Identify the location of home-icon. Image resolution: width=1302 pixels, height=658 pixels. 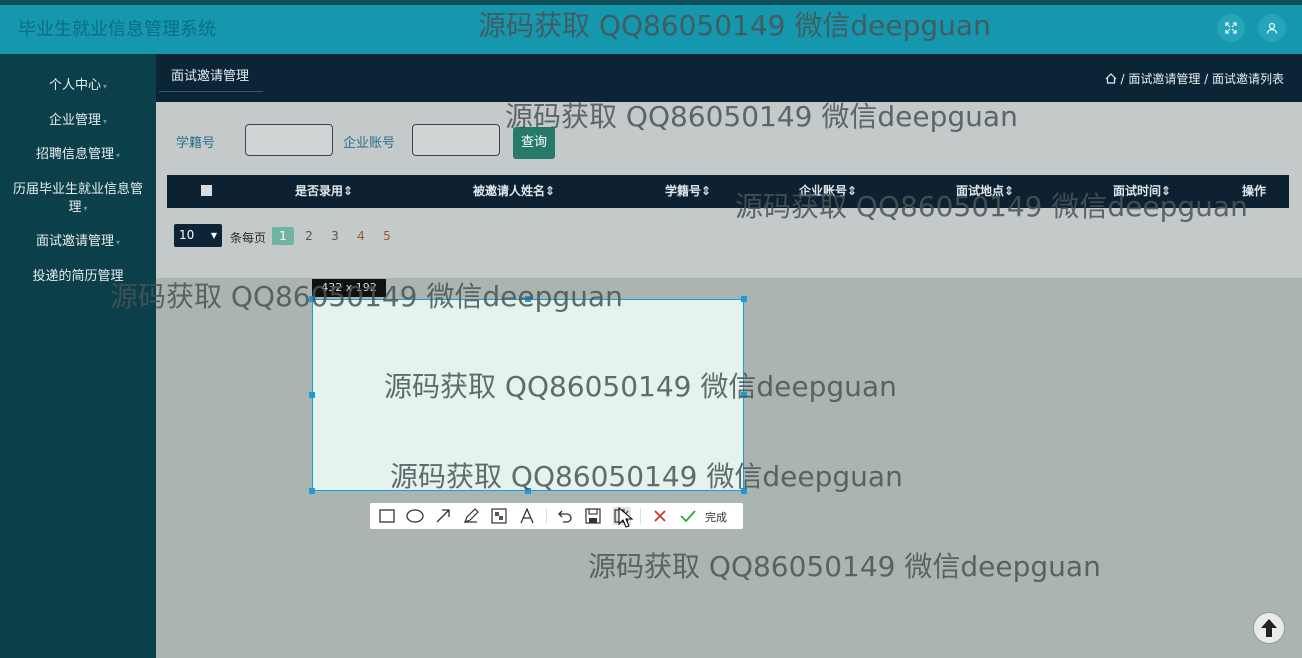
(1113, 79).